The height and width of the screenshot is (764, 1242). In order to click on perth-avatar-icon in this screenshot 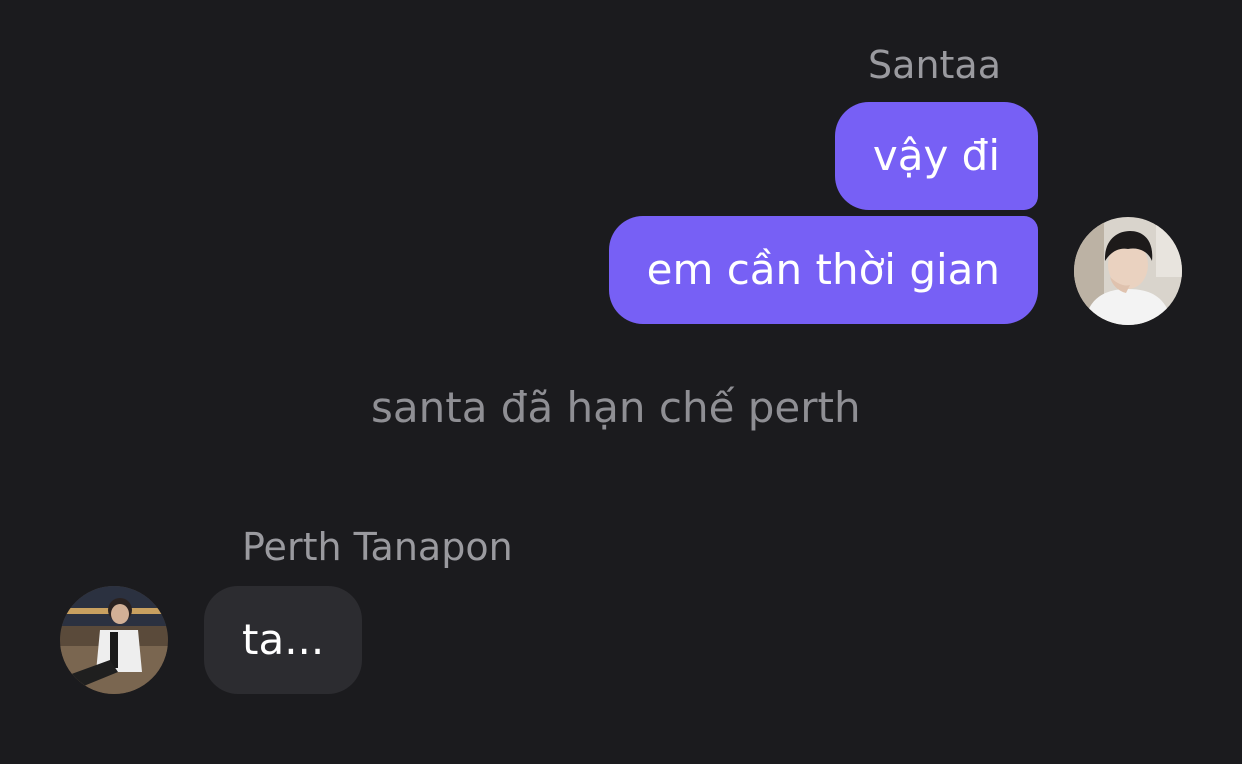, I will do `click(114, 640)`.